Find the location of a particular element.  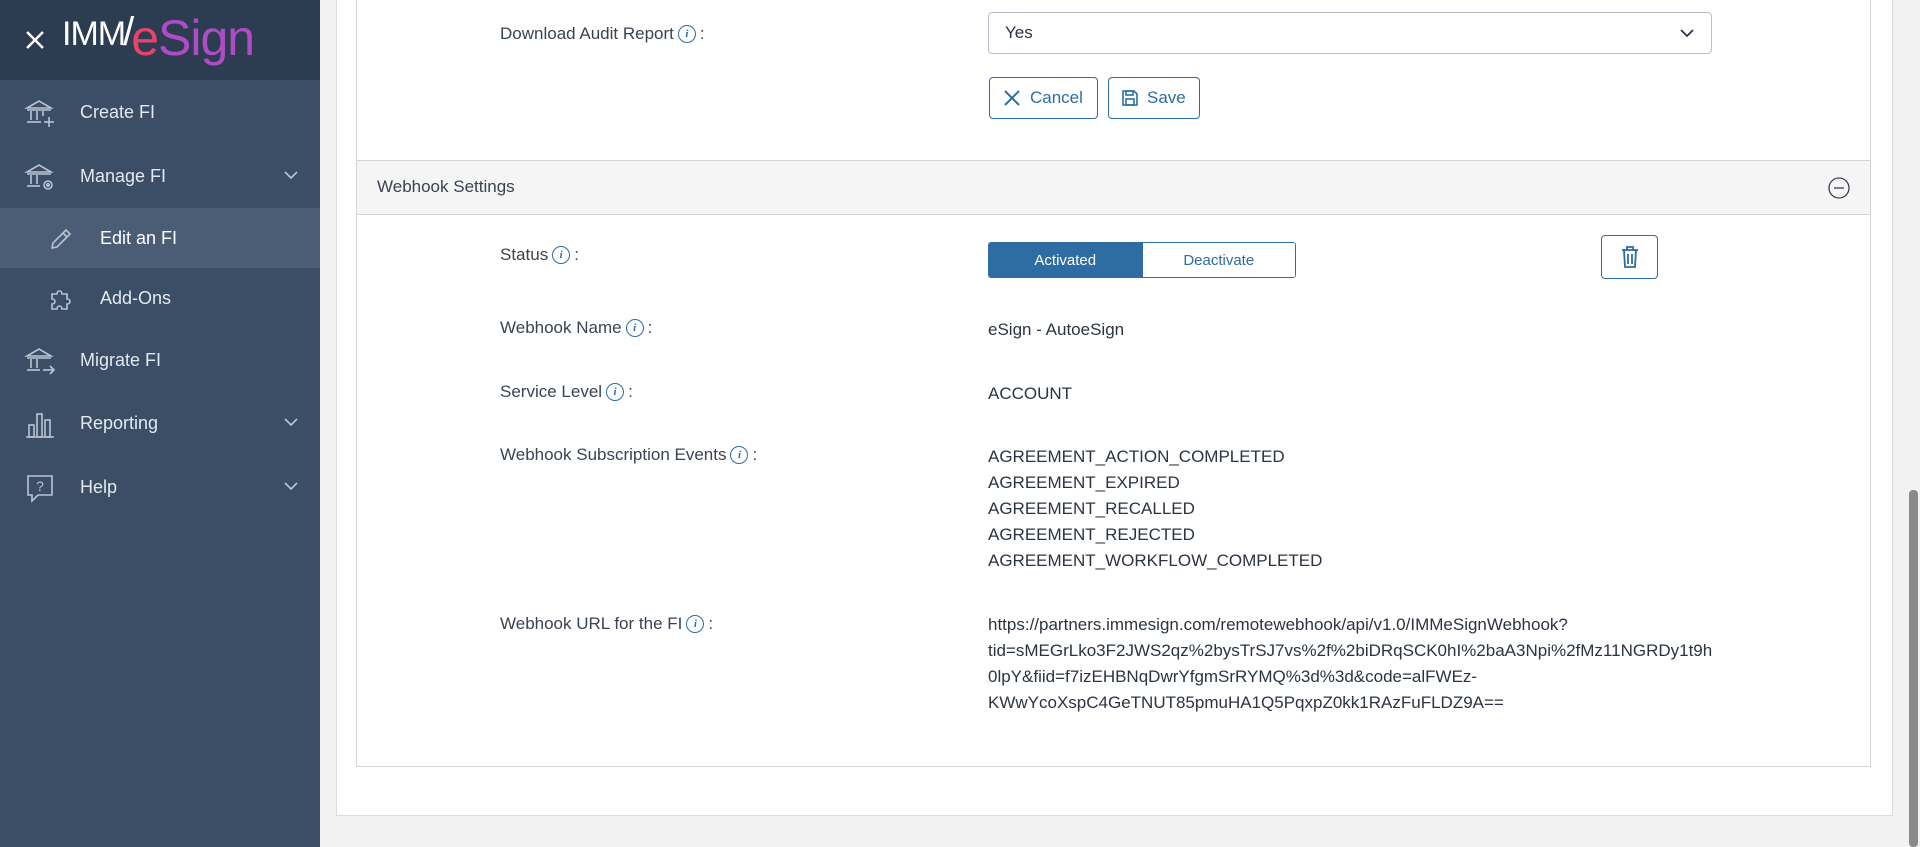

trash-icon is located at coordinates (1629, 257).